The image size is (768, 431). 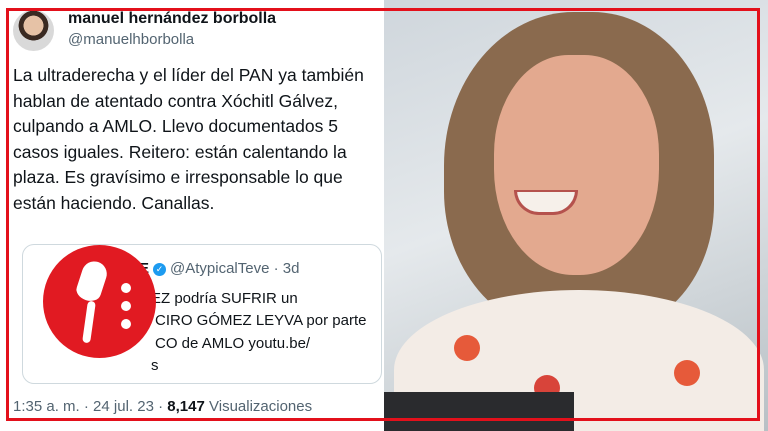 What do you see at coordinates (99, 301) in the screenshot?
I see `microphone-icon` at bounding box center [99, 301].